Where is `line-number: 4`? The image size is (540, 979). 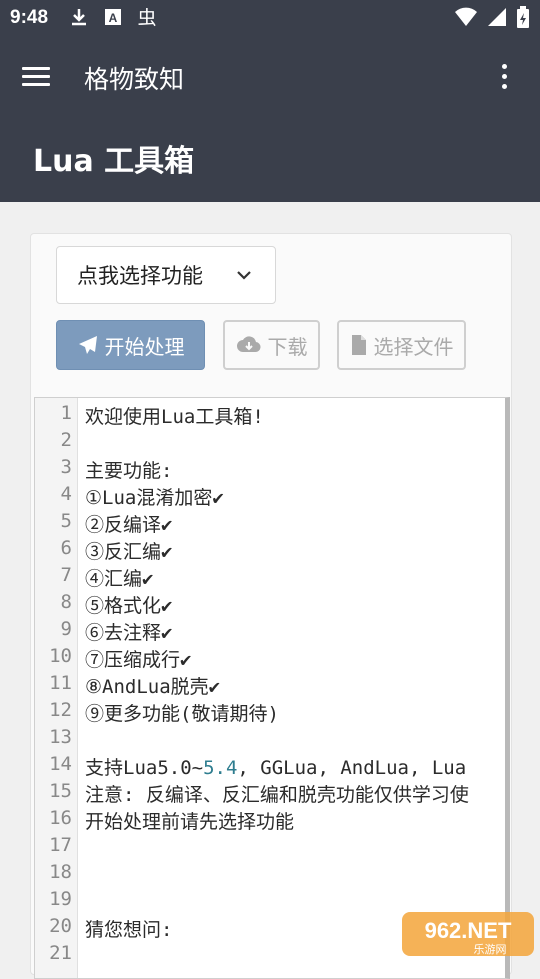
line-number: 4 is located at coordinates (66, 494).